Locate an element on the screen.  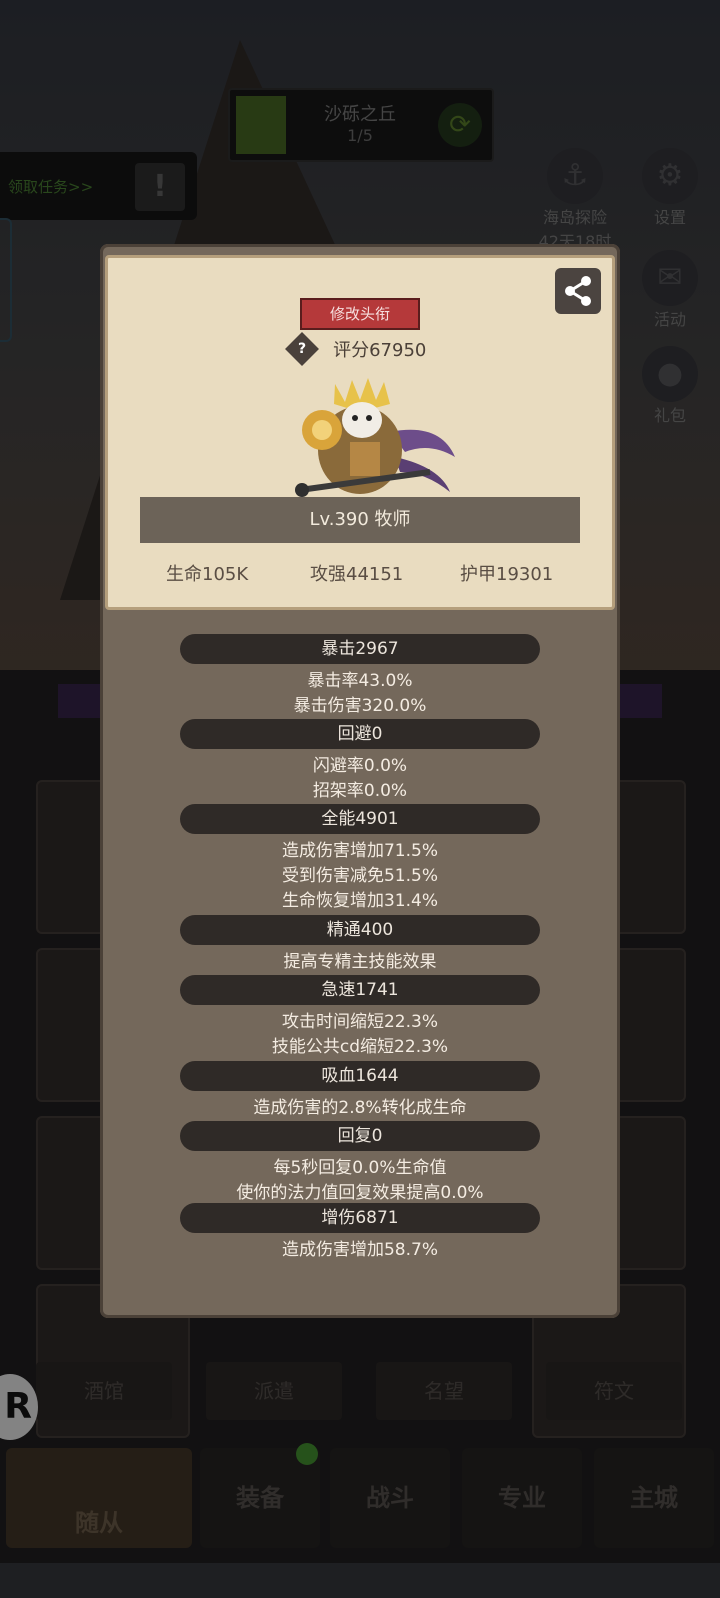
stat-header-evade: 回避0 is located at coordinates (360, 734).